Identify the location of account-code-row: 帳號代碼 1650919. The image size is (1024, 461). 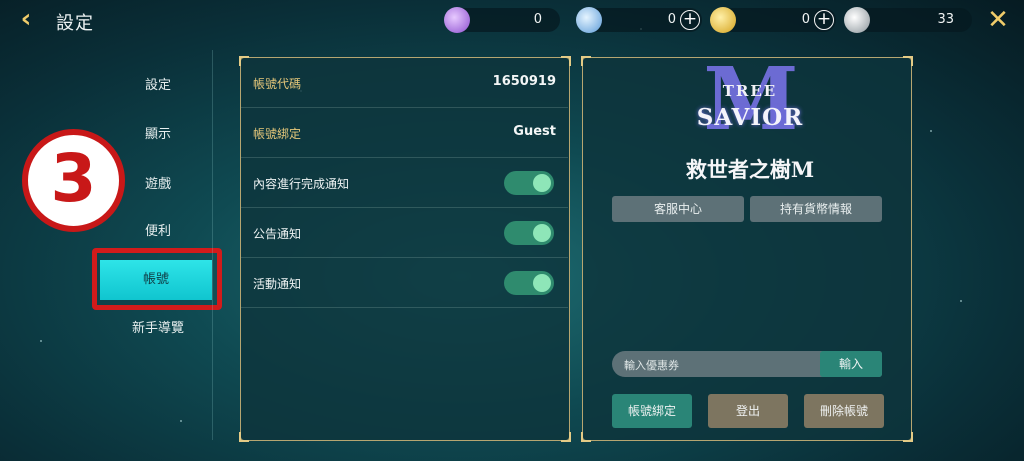
(404, 83).